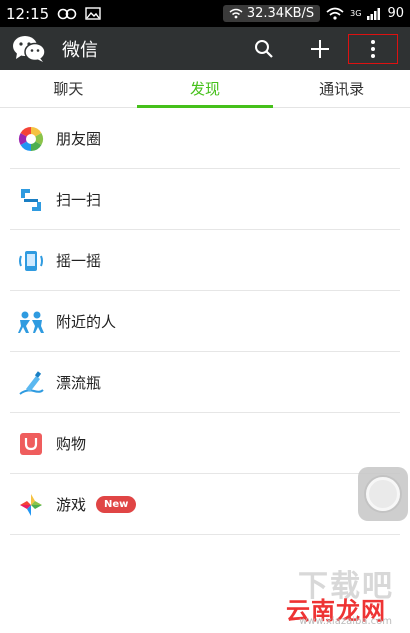 The width and height of the screenshot is (410, 633). Describe the element at coordinates (356, 13) in the screenshot. I see `network-type: 3G` at that location.